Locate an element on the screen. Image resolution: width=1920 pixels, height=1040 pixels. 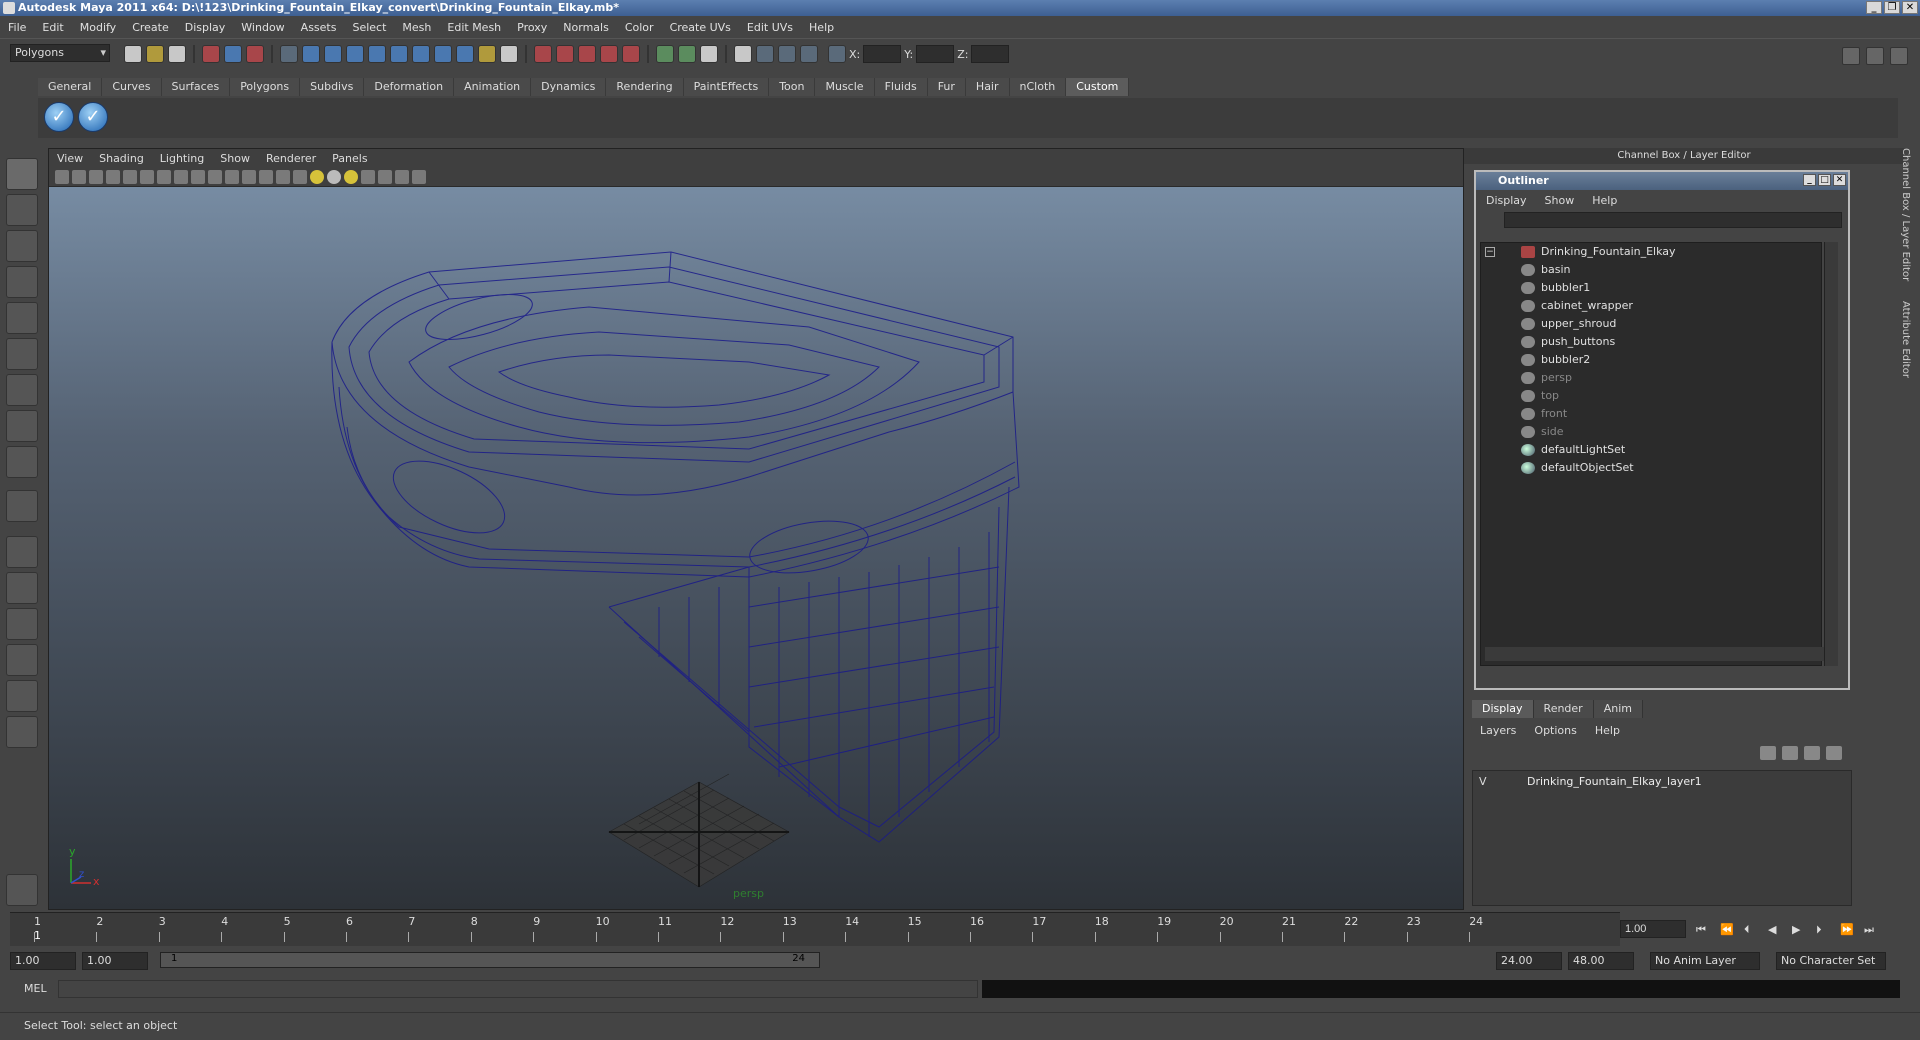
viewport-menu-lighting: Lighting is located at coordinates (182, 158).